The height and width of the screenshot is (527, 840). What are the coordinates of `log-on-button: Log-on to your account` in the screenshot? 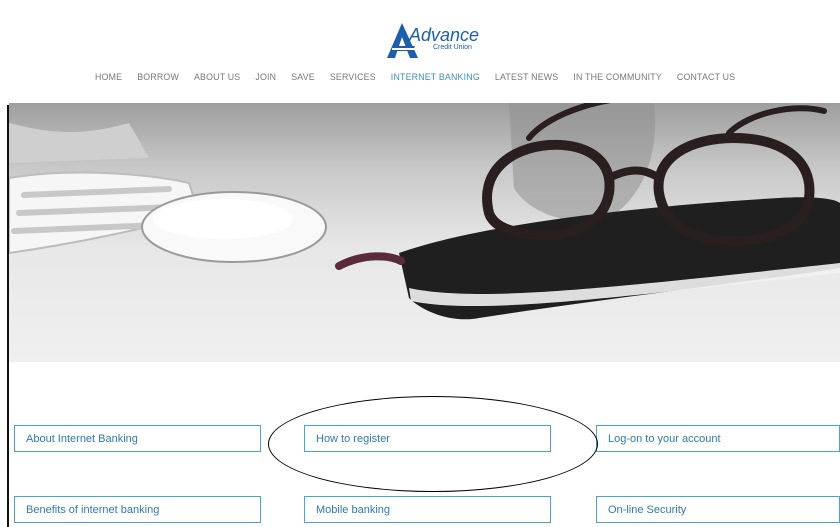 It's located at (718, 438).